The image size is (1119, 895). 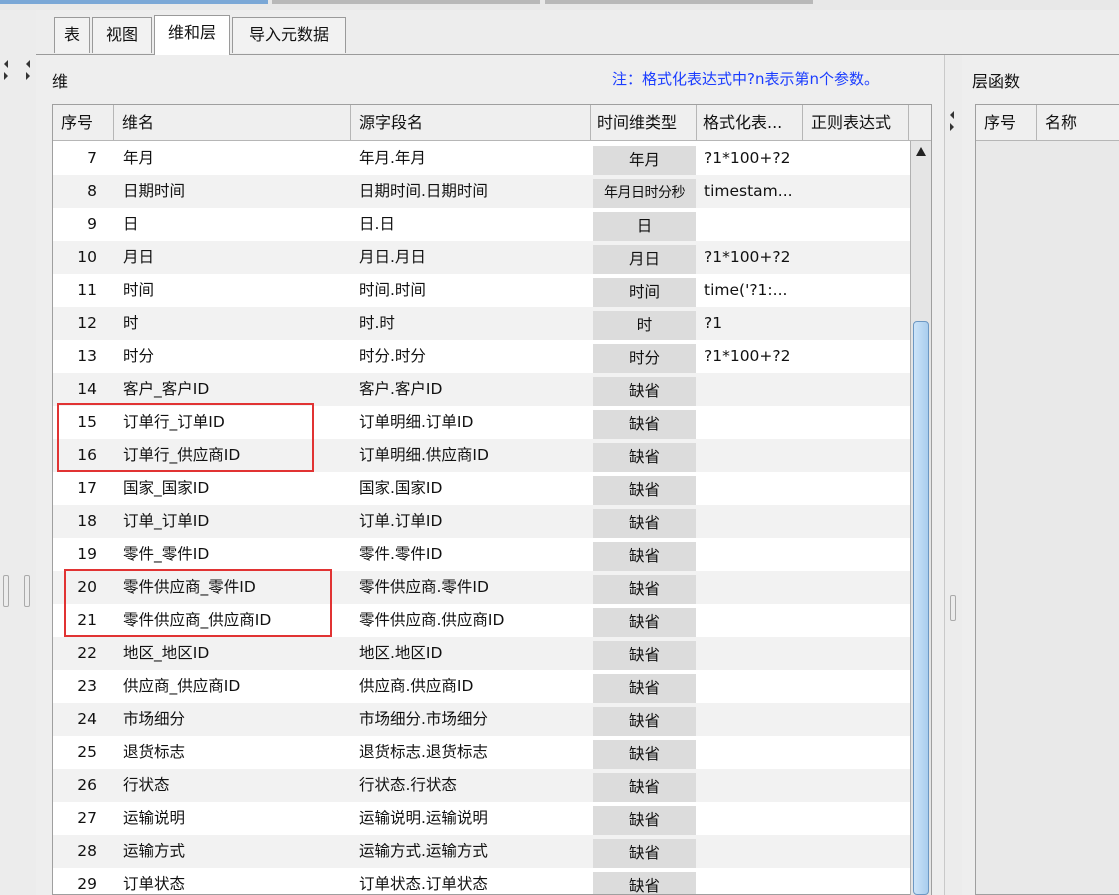 I want to click on cell-dimension-name: 市场细分, so click(x=241, y=719).